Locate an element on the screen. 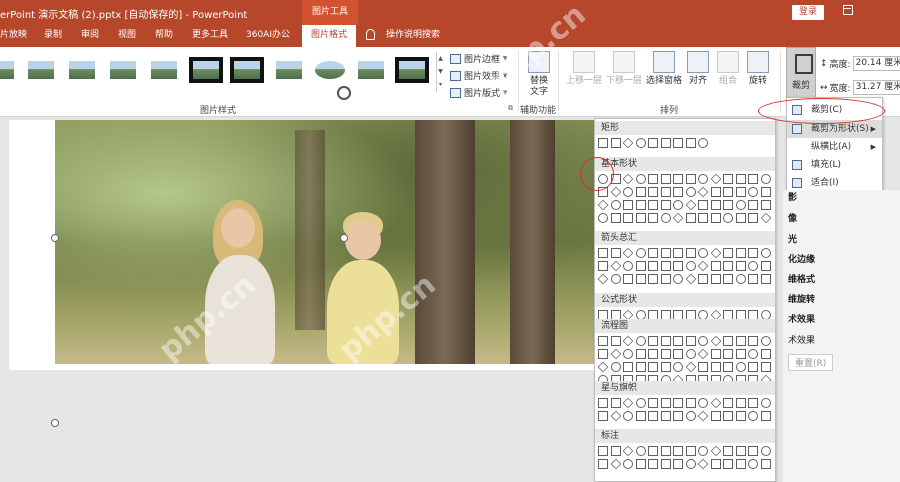 The width and height of the screenshot is (900, 482). tell-me-search: 操作说明搜索 is located at coordinates (413, 36).